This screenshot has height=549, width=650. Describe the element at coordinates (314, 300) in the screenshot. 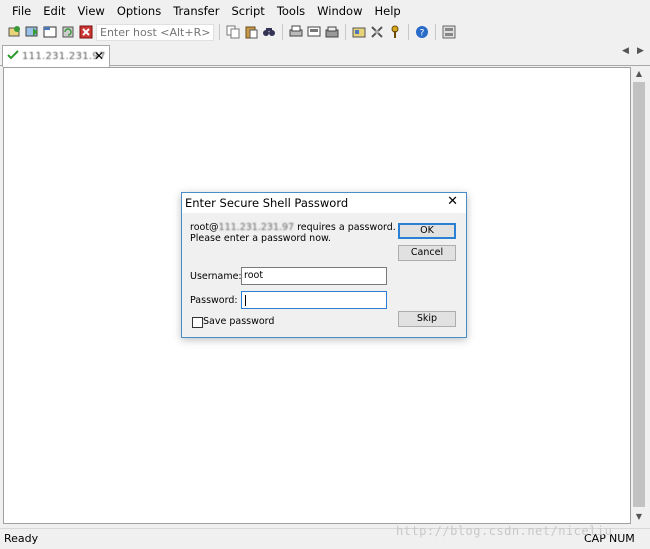

I see `password-input` at that location.